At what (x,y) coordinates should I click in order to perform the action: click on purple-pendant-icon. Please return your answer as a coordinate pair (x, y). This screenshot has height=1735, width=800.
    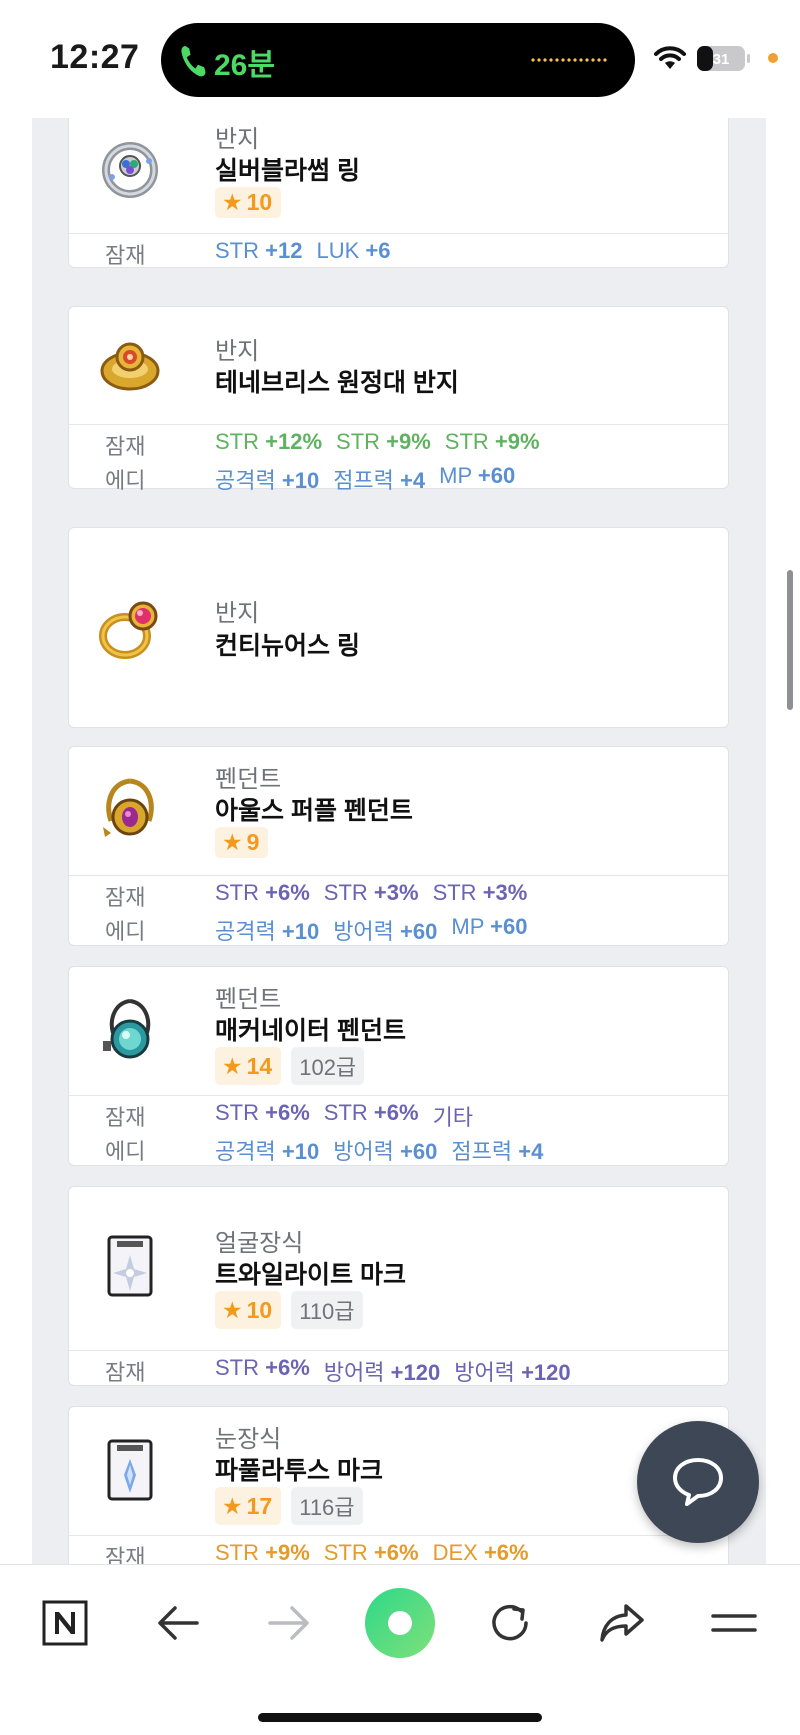
    Looking at the image, I should click on (128, 807).